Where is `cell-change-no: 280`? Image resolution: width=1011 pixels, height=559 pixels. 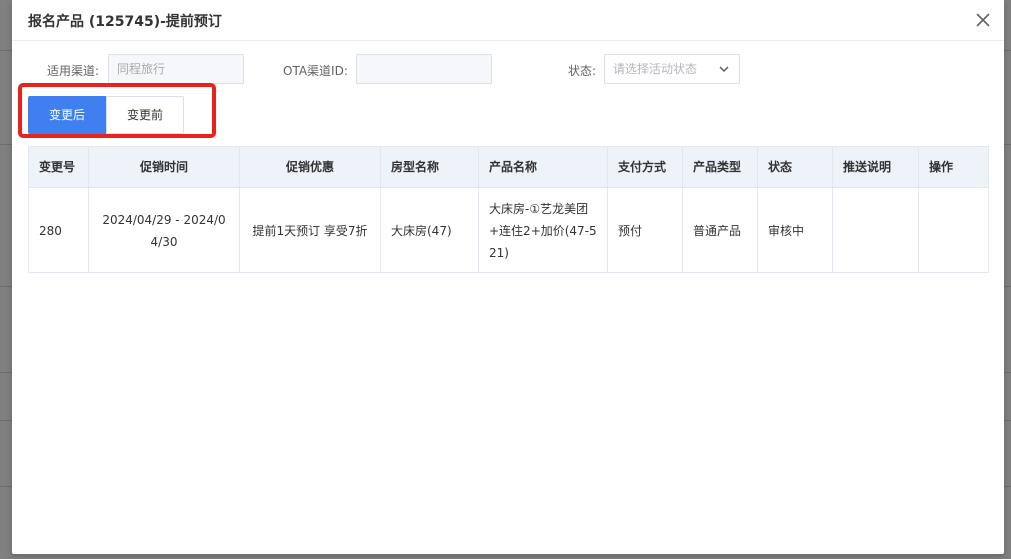 cell-change-no: 280 is located at coordinates (59, 230).